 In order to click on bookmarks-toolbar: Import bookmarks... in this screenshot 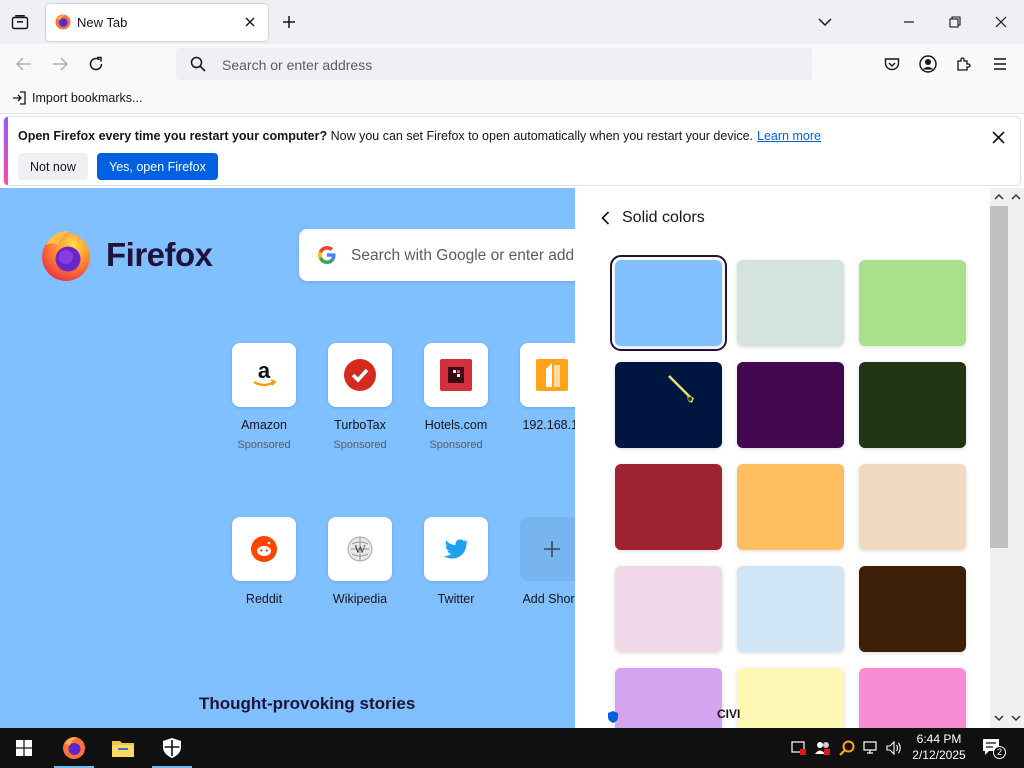, I will do `click(512, 99)`.